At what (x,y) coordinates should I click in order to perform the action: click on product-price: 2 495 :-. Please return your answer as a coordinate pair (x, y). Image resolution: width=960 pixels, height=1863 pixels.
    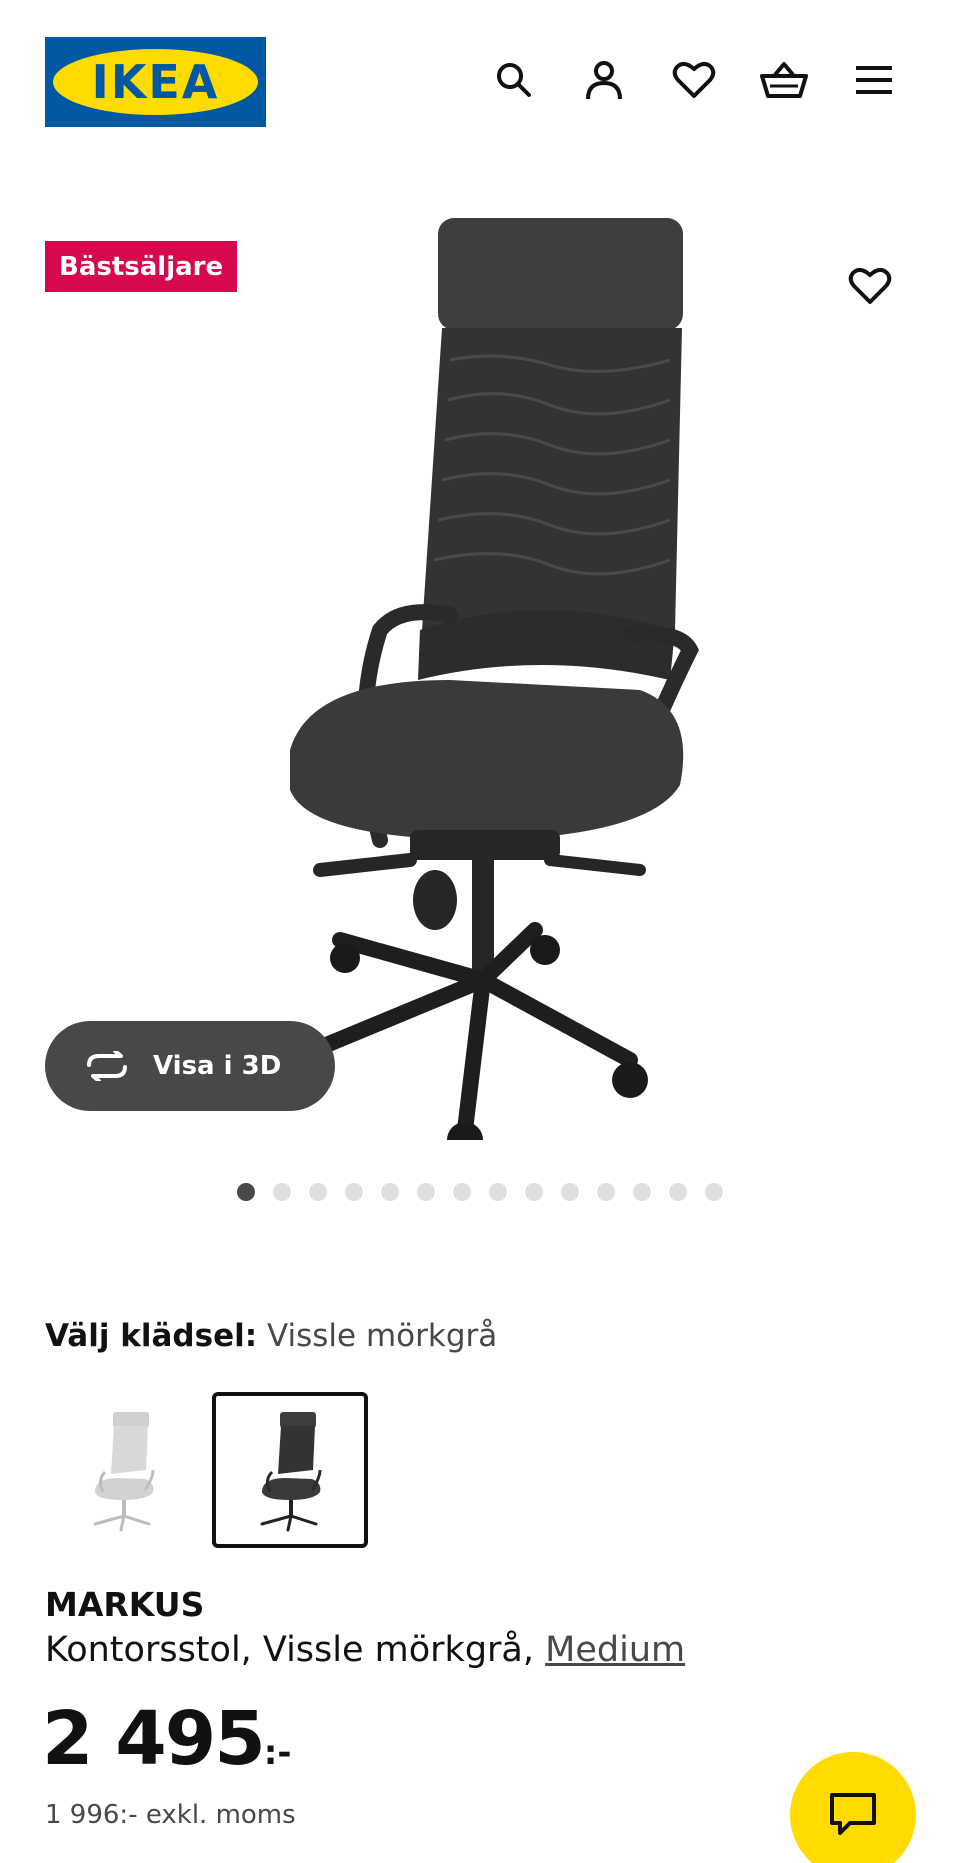
    Looking at the image, I should click on (166, 1739).